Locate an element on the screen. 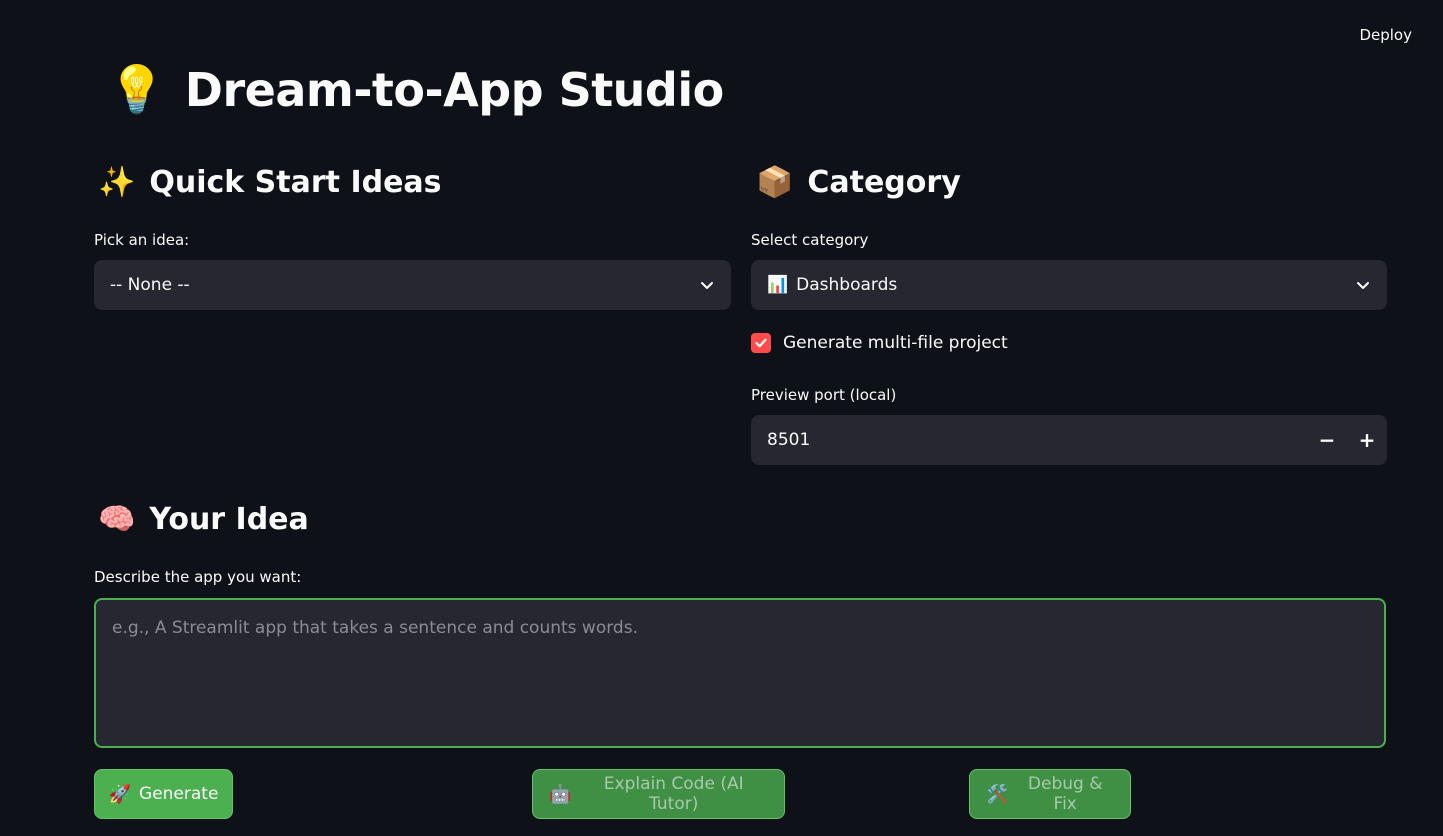 This screenshot has width=1443, height=836. page-title: 💡 Dream-to-App Studio is located at coordinates (416, 89).